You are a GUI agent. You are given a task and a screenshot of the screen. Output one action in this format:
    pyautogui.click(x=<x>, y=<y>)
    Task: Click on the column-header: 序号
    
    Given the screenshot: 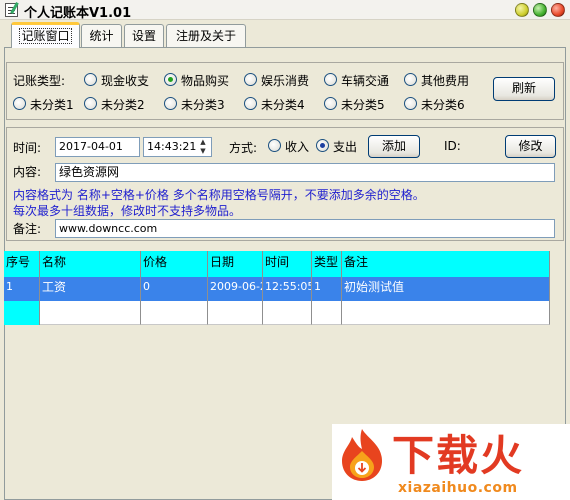 What is the action you would take?
    pyautogui.click(x=22, y=264)
    